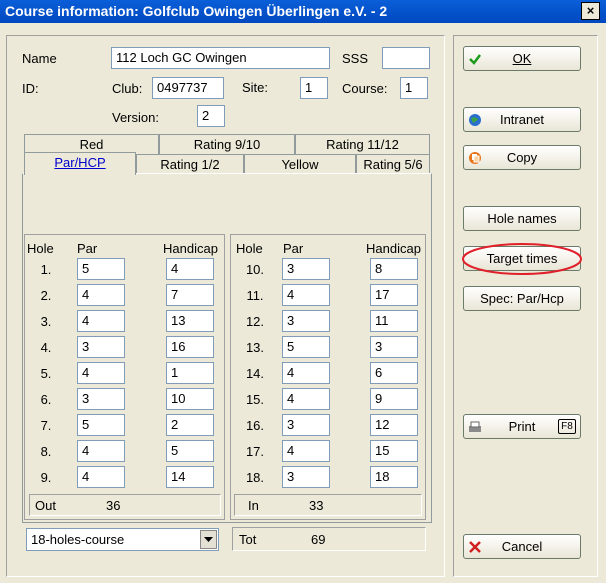  Describe the element at coordinates (190, 373) in the screenshot. I see `handicap-input: 1` at that location.